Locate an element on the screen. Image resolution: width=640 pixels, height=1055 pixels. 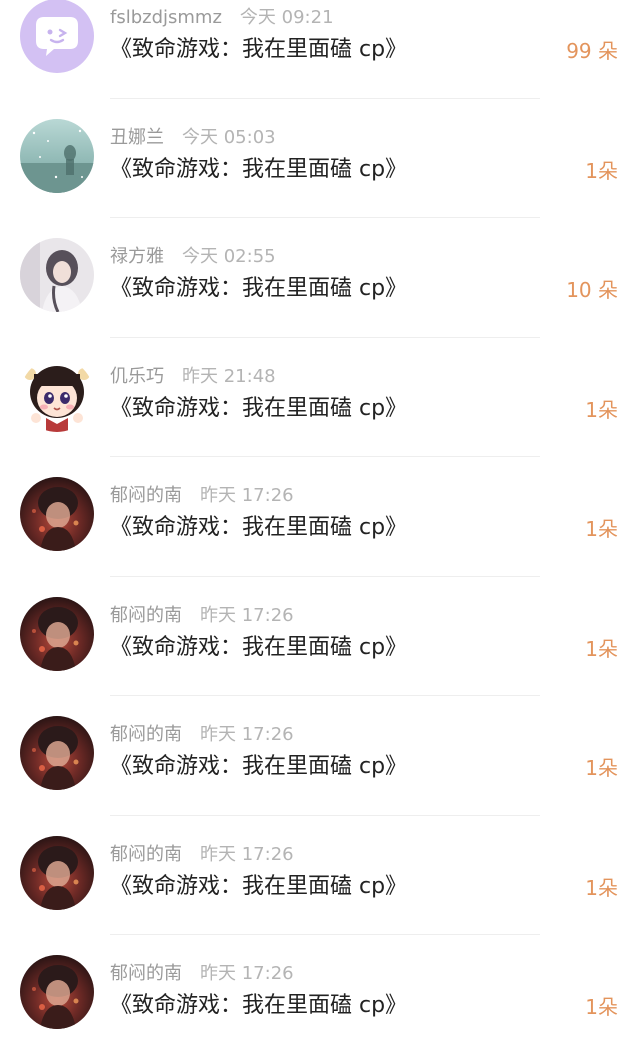
username: 丑娜兰 is located at coordinates (137, 137).